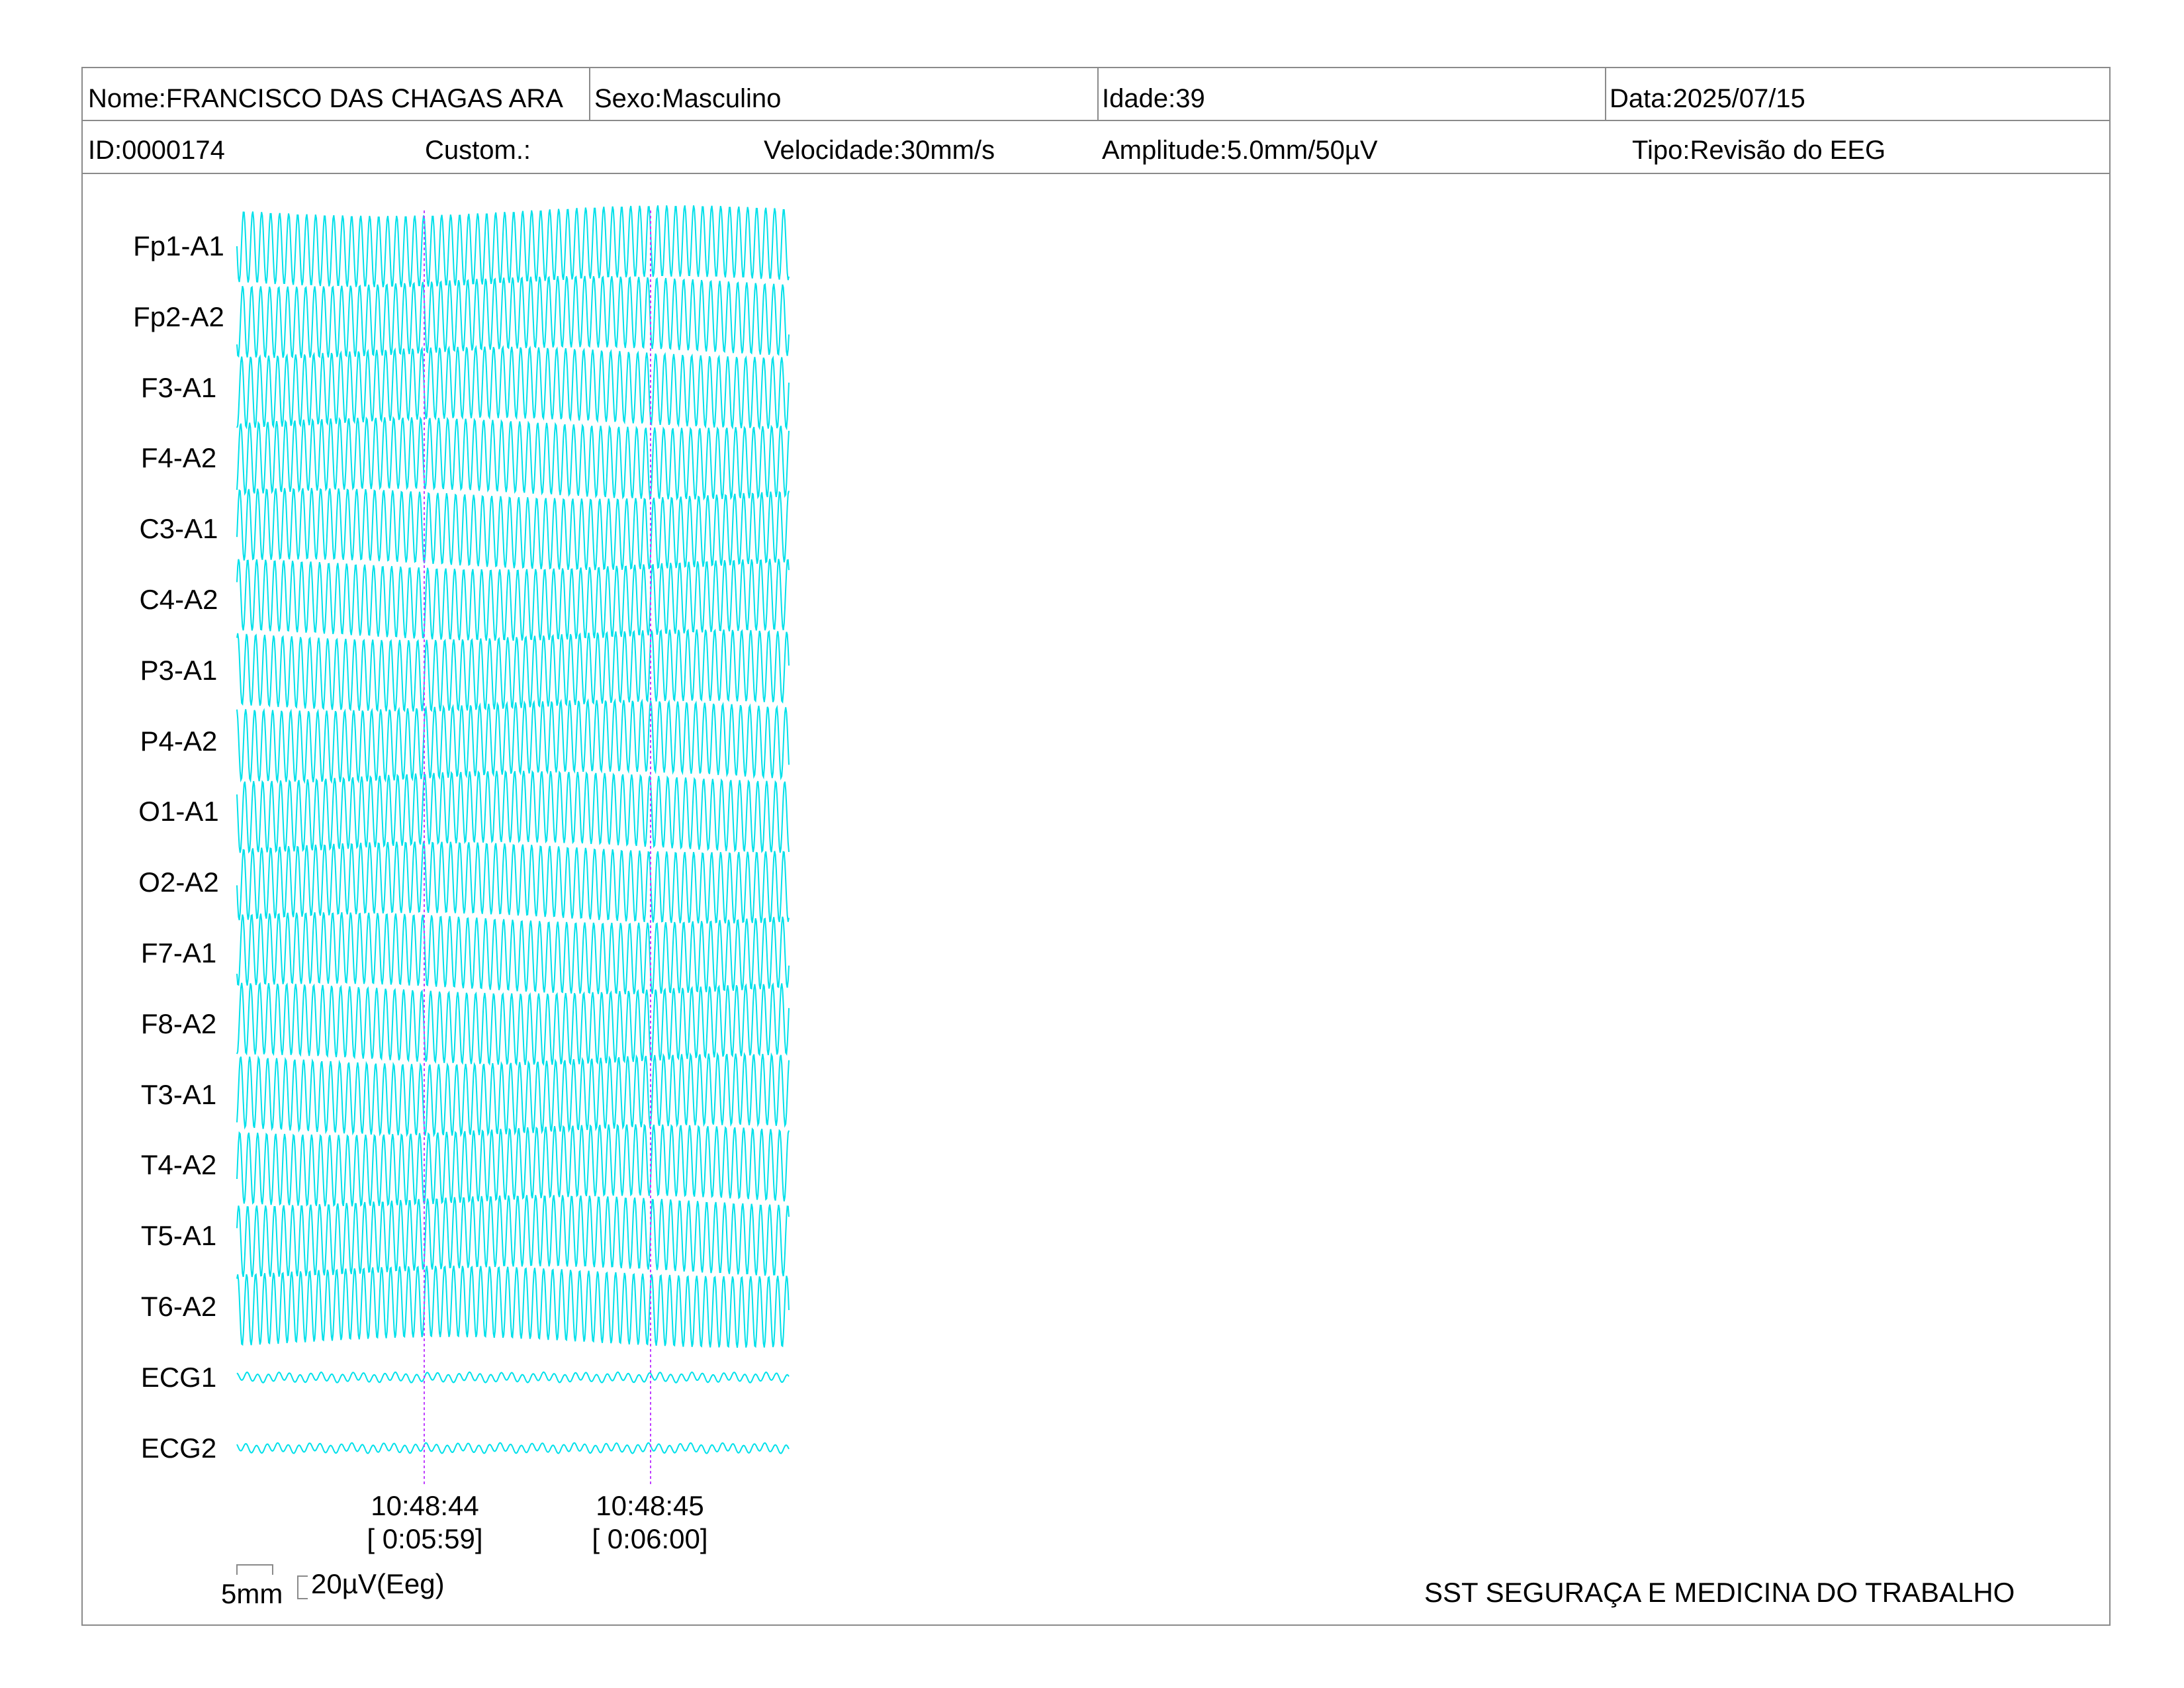  I want to click on scale-time-label: 5mm, so click(252, 1593).